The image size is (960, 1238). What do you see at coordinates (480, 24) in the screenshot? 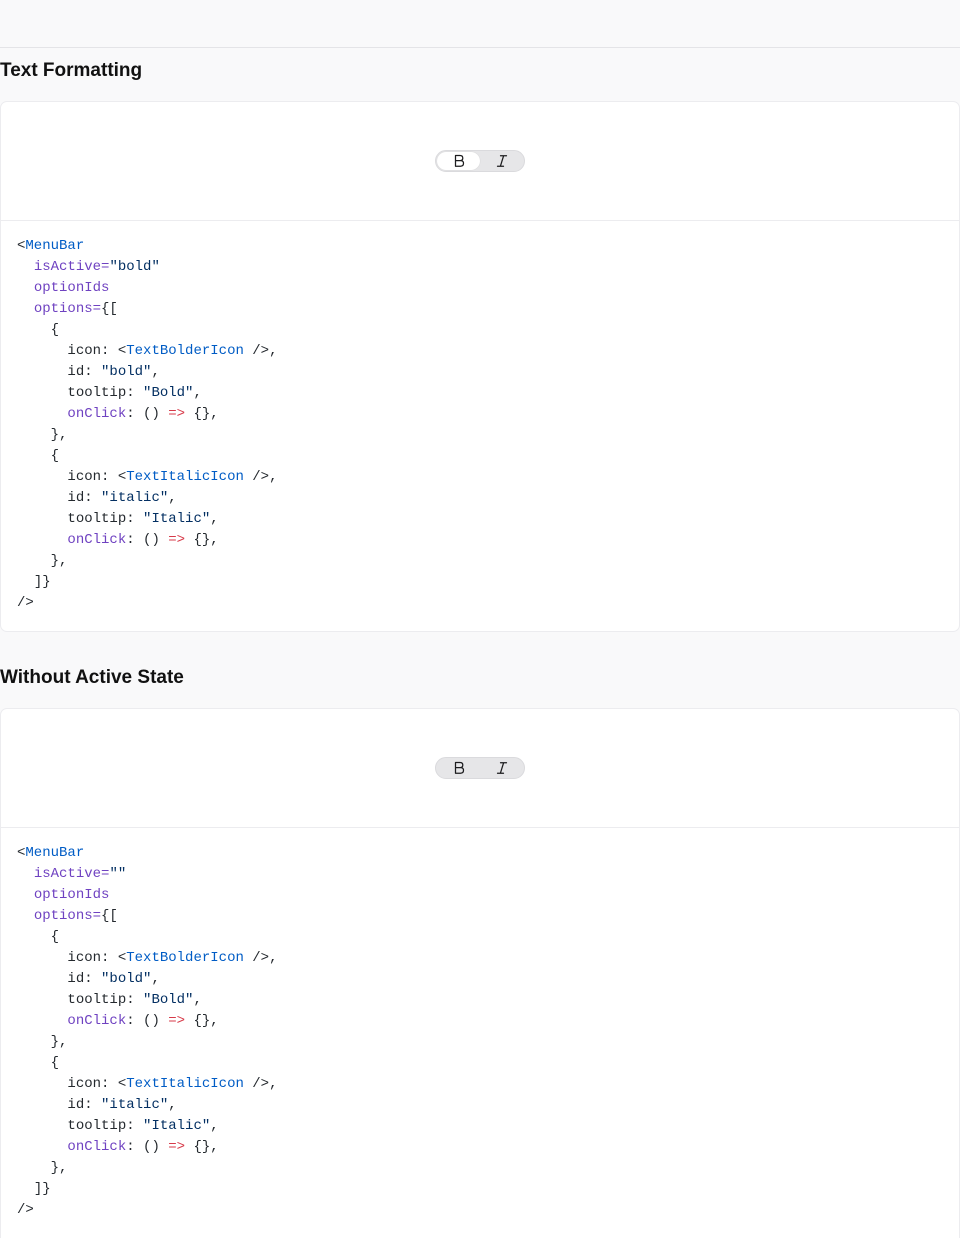
I see `top-bar` at bounding box center [480, 24].